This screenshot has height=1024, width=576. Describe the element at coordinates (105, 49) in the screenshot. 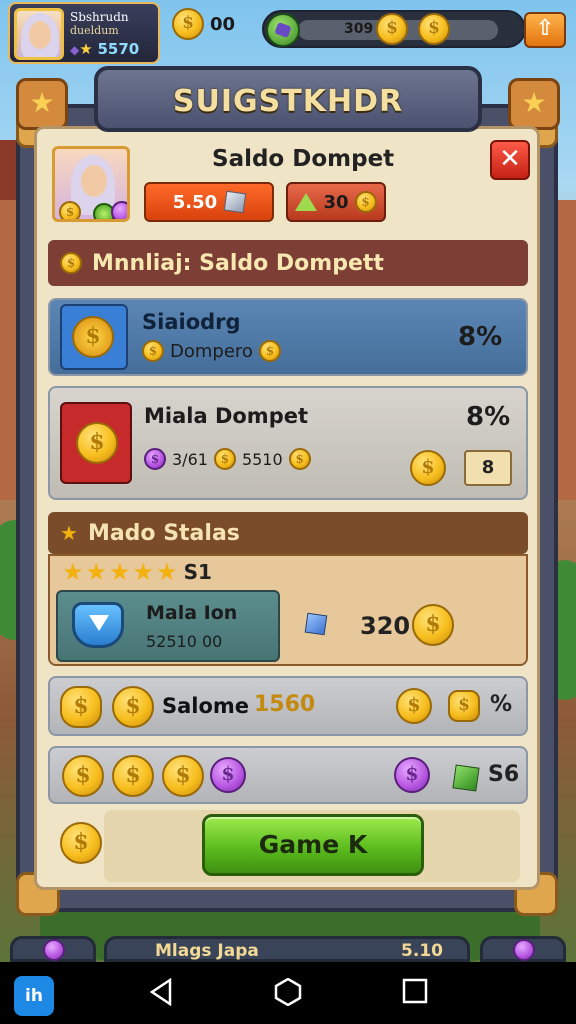

I see `player-star-count: ◆★ 5570` at that location.